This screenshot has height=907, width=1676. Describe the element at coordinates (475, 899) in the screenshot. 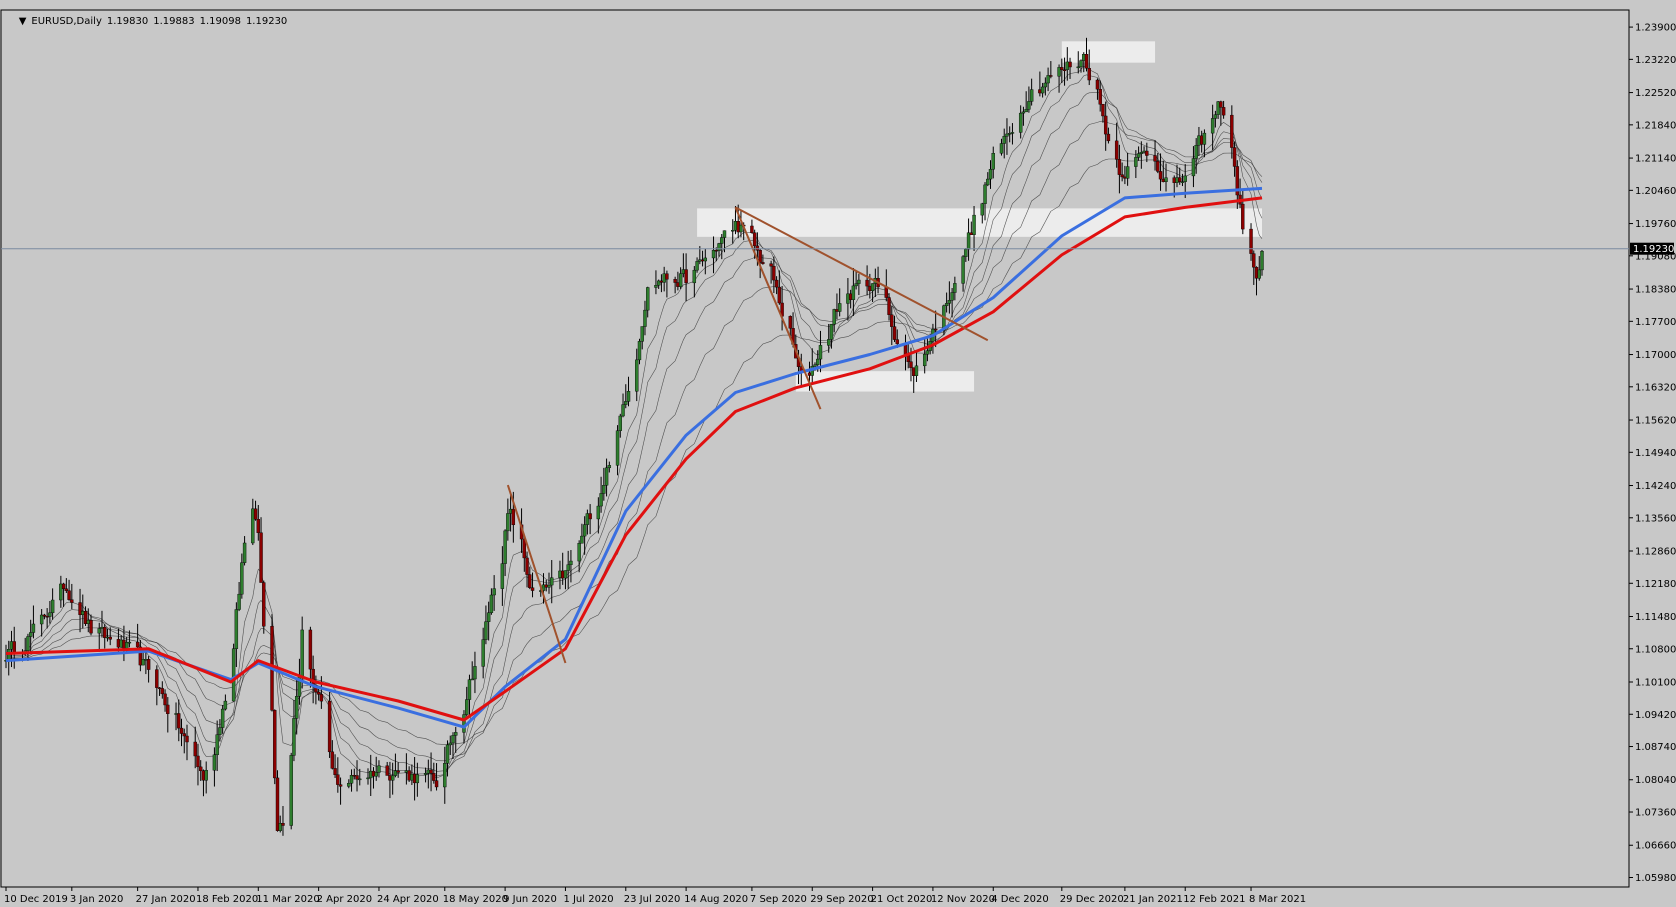

I see `x-tick-label: 18 May 2020` at that location.